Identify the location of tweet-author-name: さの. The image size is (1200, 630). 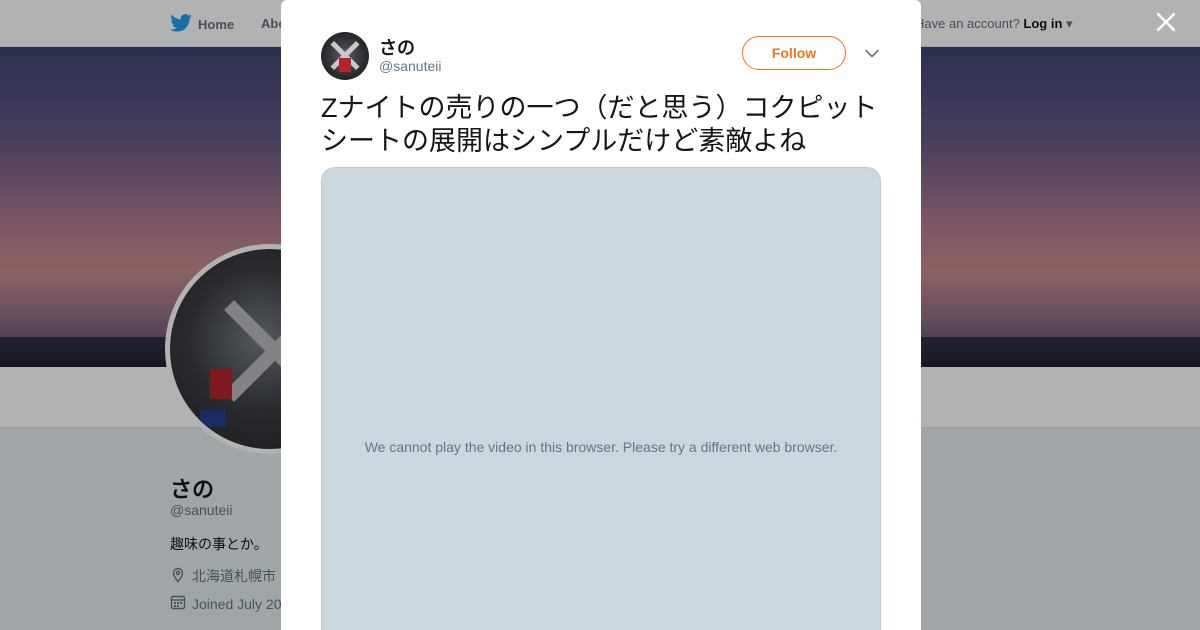
(397, 47).